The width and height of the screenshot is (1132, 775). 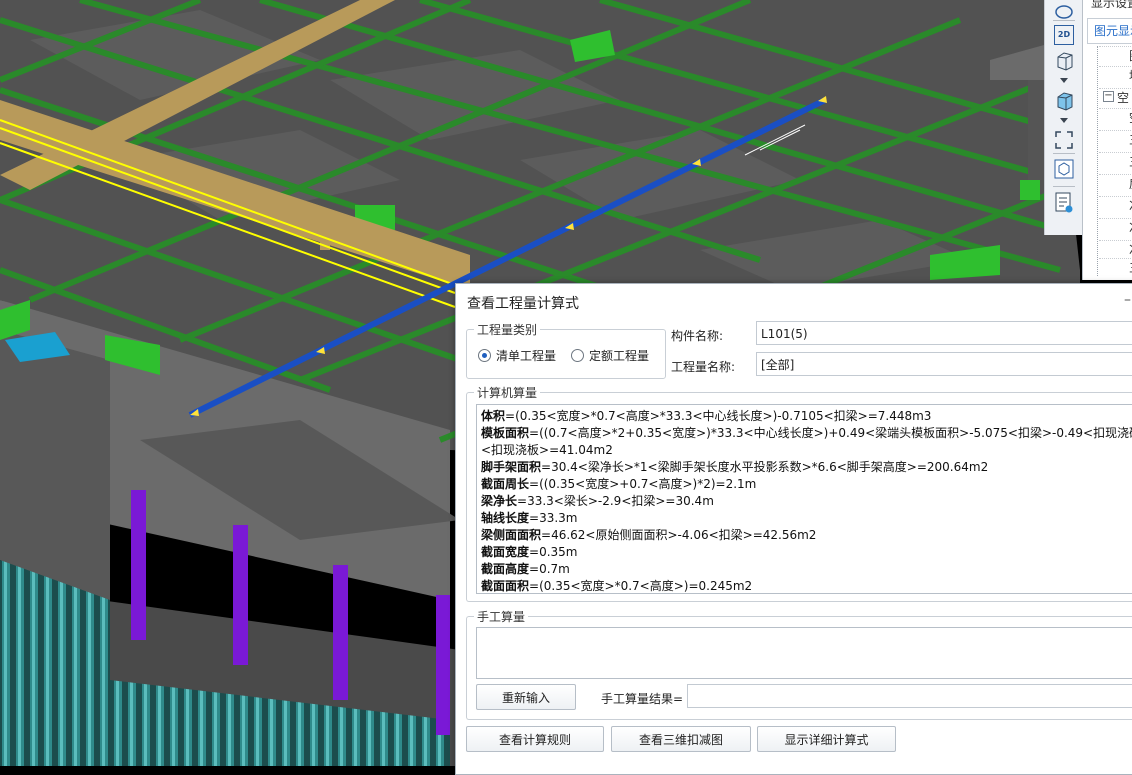 I want to click on manual-result-field, so click(x=909, y=696).